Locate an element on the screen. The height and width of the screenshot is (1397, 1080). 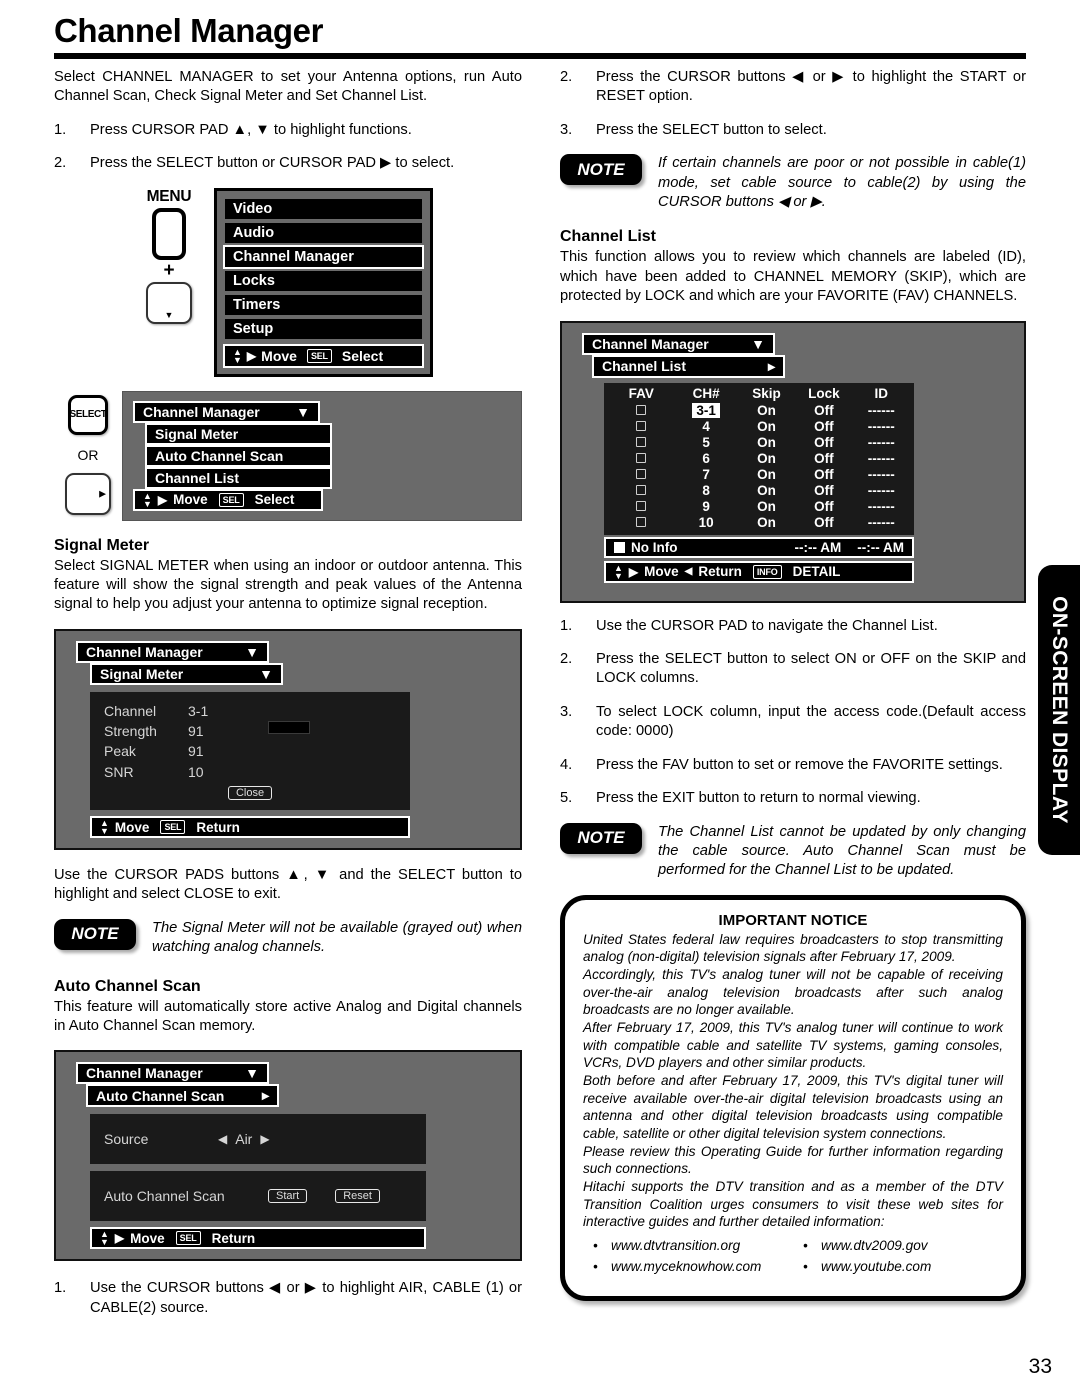
submenu-item-auto-channel-scan: Auto Channel Scan is located at coordinates (238, 455).